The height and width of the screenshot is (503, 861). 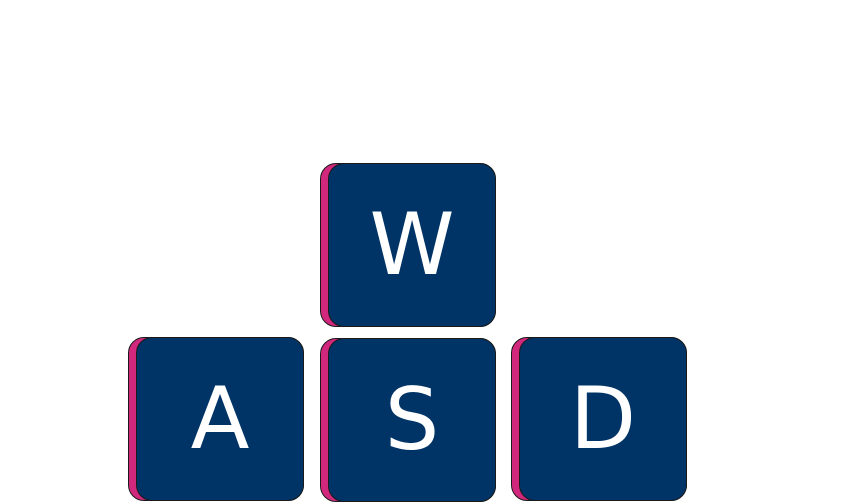 I want to click on w-key-face: W, so click(x=412, y=245).